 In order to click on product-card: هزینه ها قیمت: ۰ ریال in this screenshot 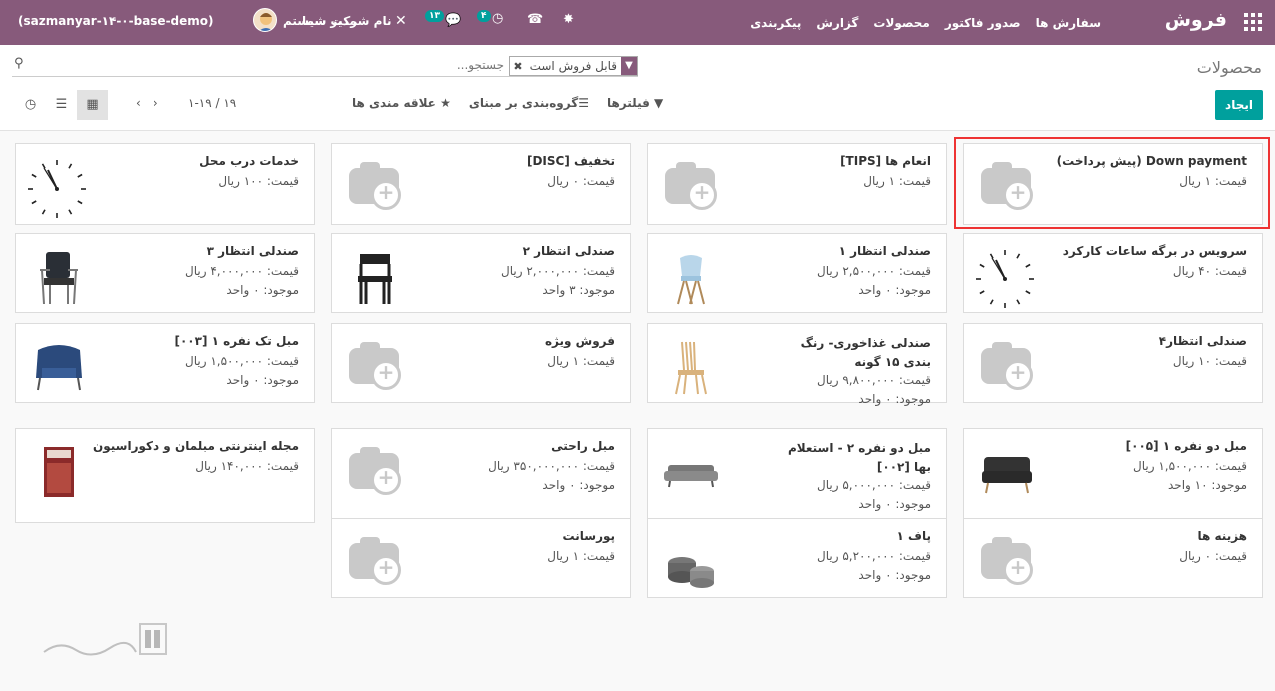, I will do `click(1113, 558)`.